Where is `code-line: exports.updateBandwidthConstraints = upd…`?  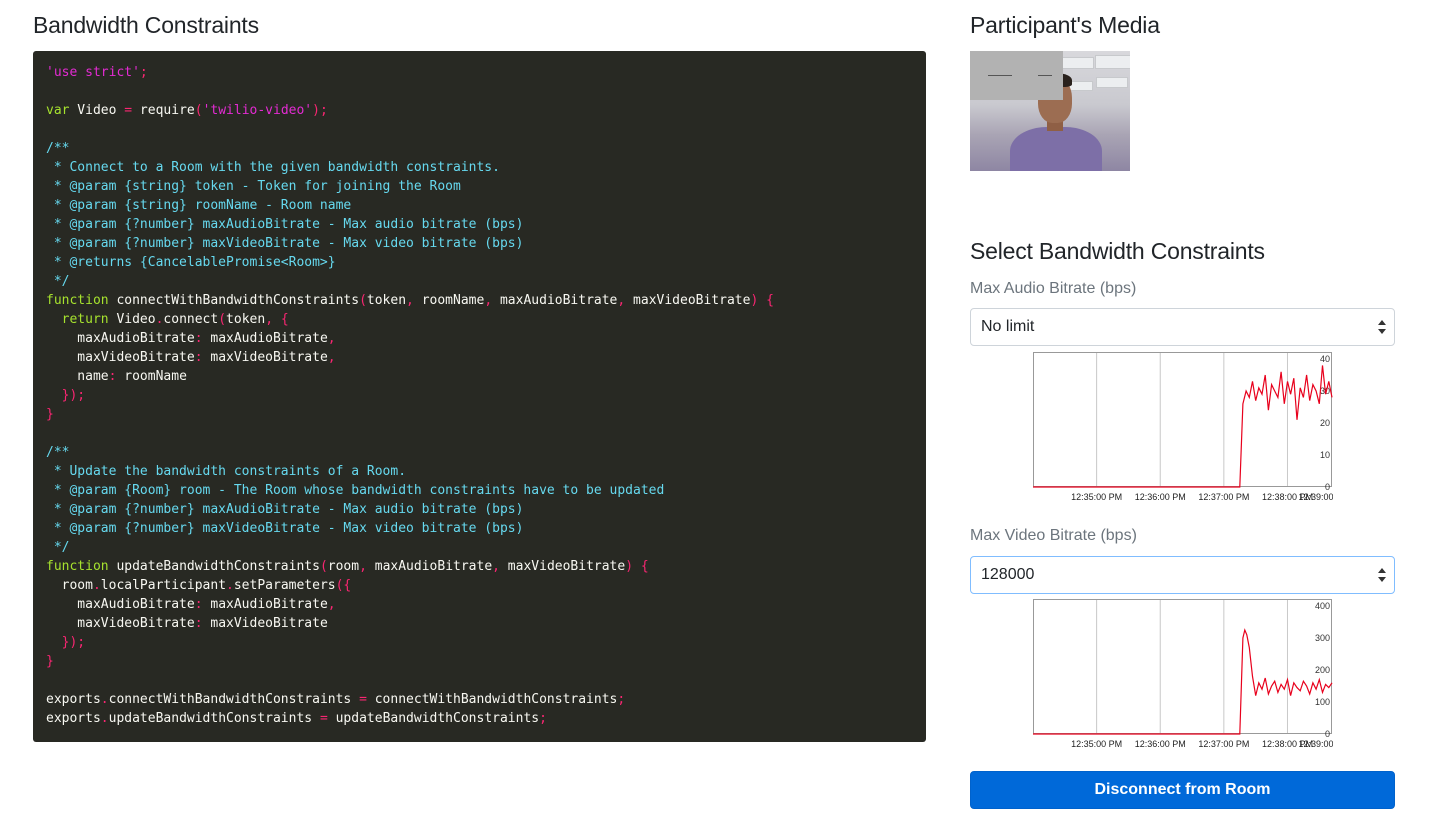 code-line: exports.updateBandwidthConstraints = upd… is located at coordinates (486, 718).